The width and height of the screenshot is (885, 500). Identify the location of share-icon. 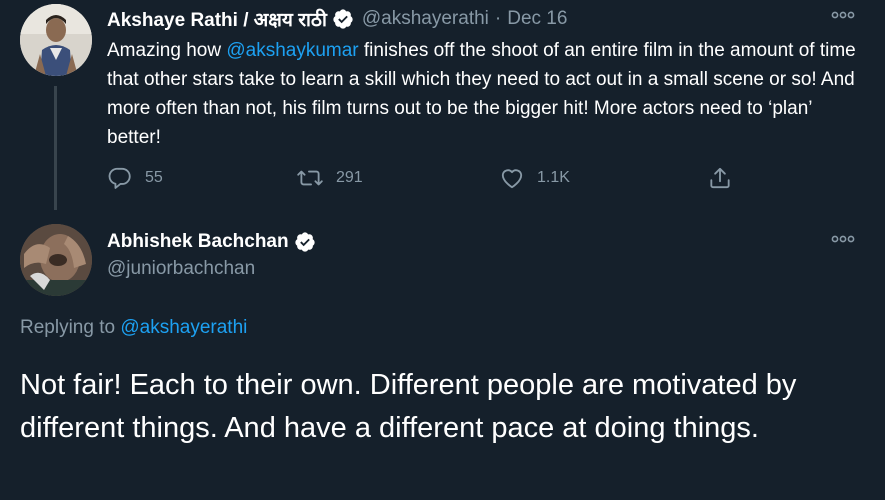
(720, 178).